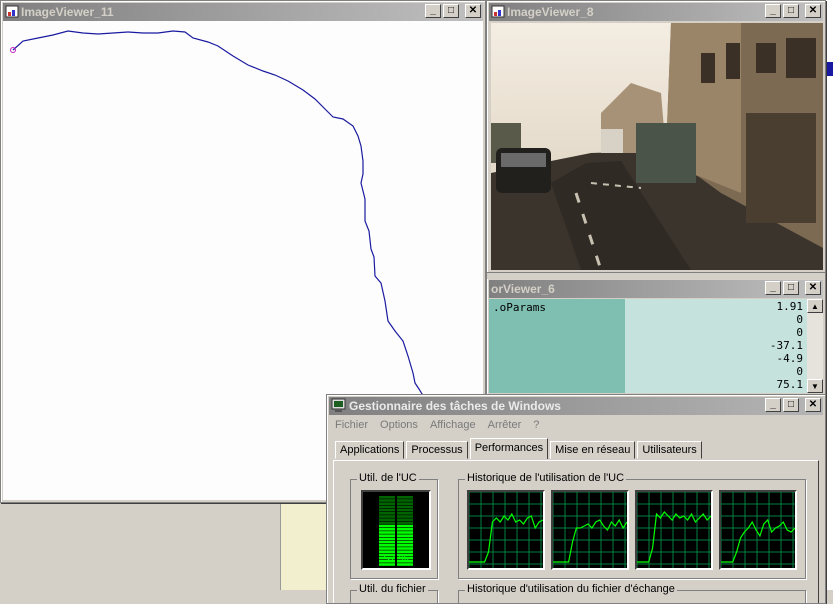 This screenshot has height=604, width=833. What do you see at coordinates (455, 406) in the screenshot?
I see `window-title: Gestionnaire des tâches de Windows` at bounding box center [455, 406].